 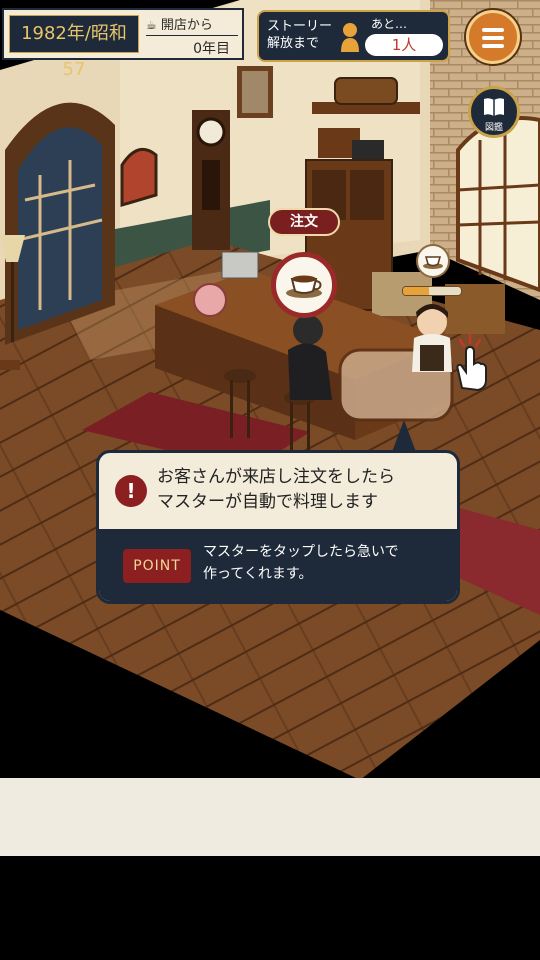 What do you see at coordinates (157, 566) in the screenshot?
I see `point-badge: POINT` at bounding box center [157, 566].